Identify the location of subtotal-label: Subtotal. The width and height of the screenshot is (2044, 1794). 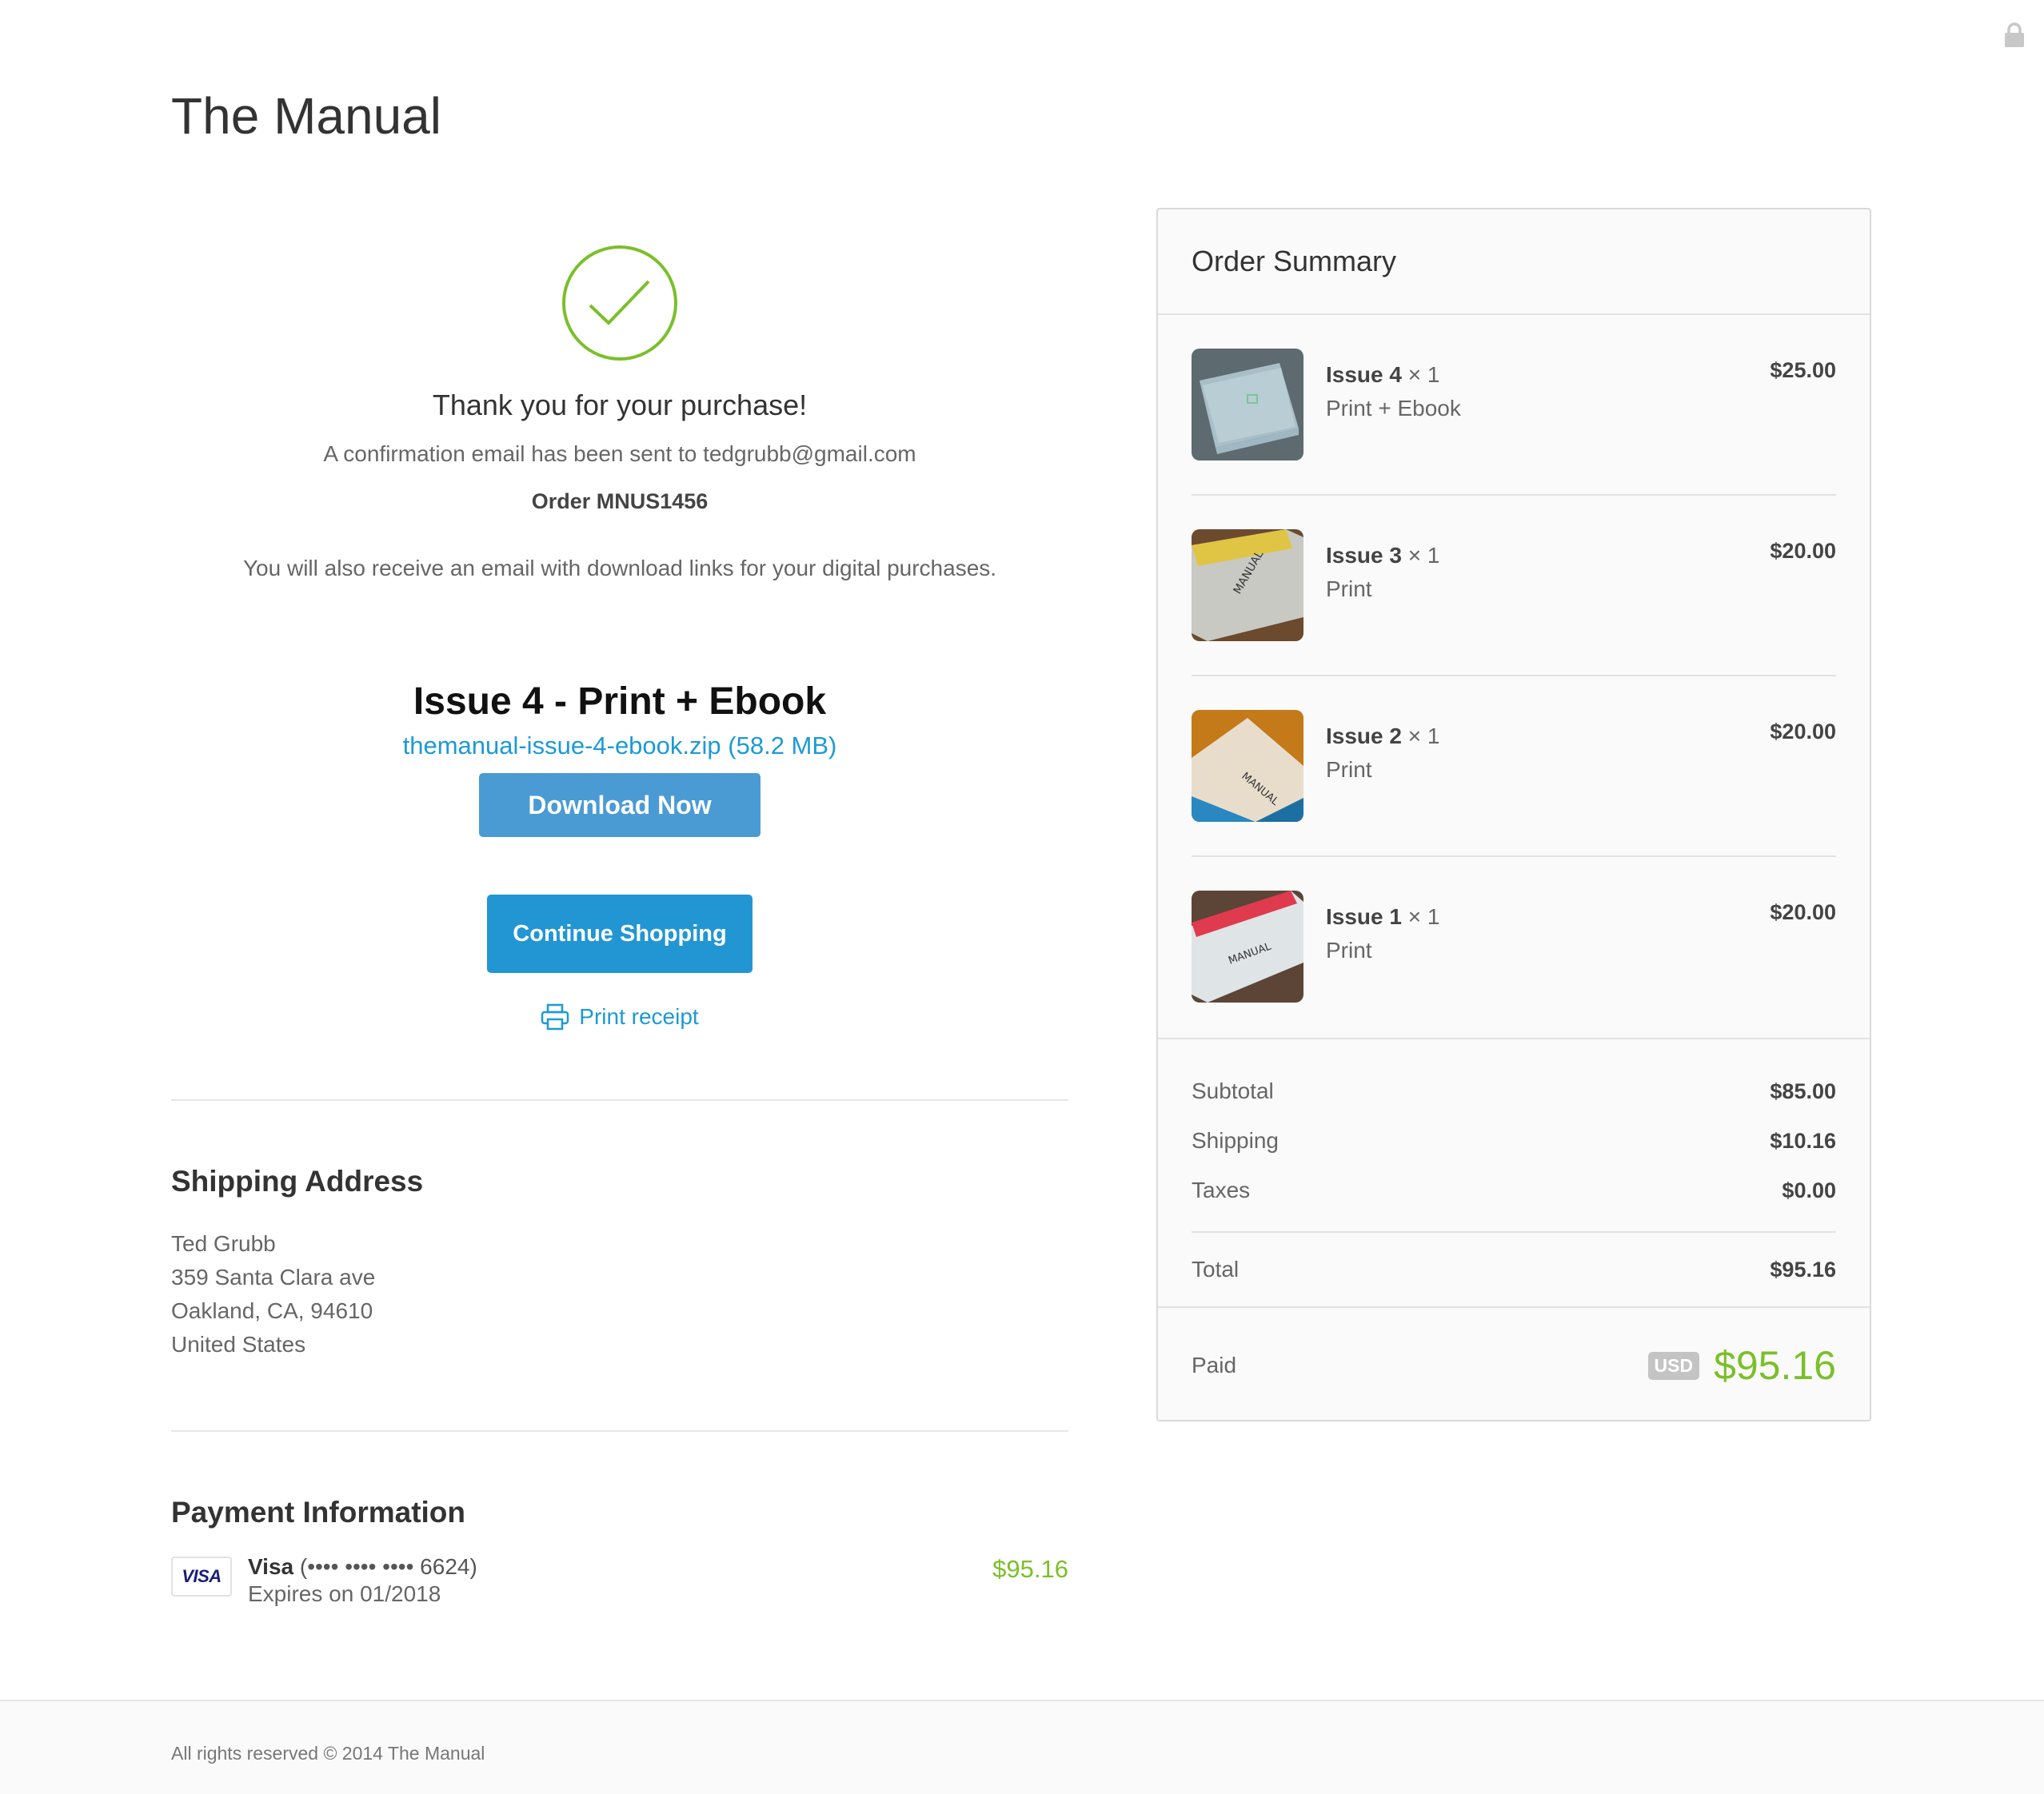
(1233, 1090).